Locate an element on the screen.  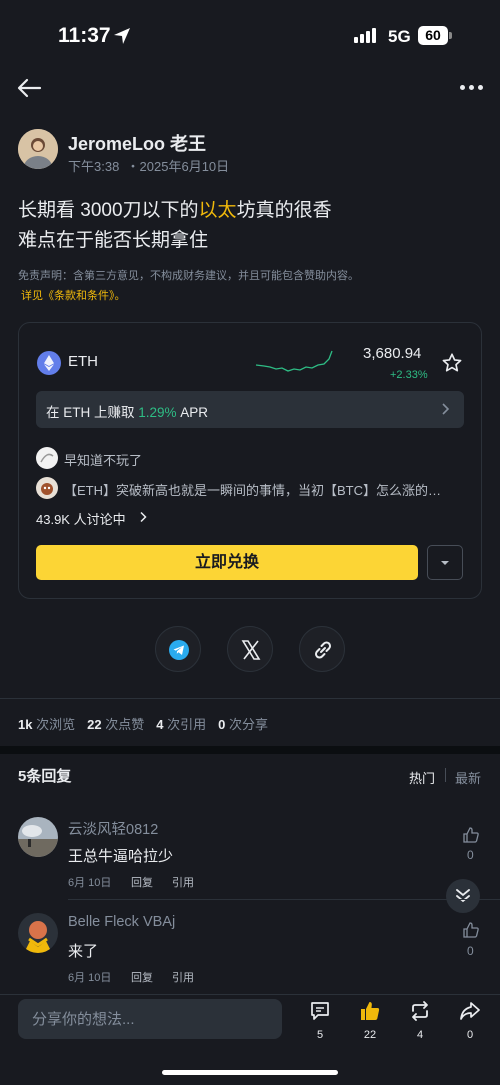
double-chevron-down-icon is located at coordinates (463, 896).